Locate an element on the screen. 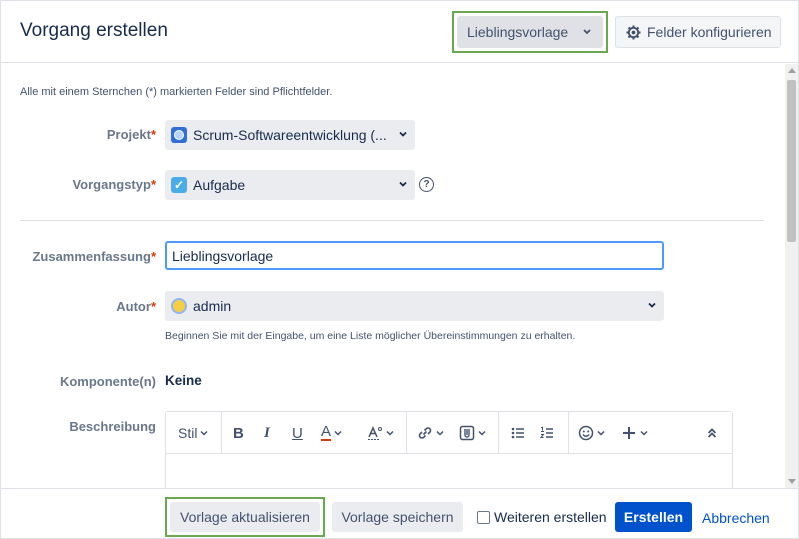  author-select: admin is located at coordinates (414, 306).